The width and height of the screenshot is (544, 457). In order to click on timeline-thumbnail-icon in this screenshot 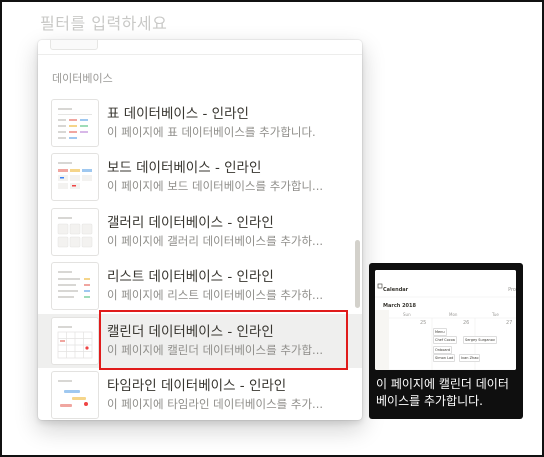, I will do `click(75, 395)`.